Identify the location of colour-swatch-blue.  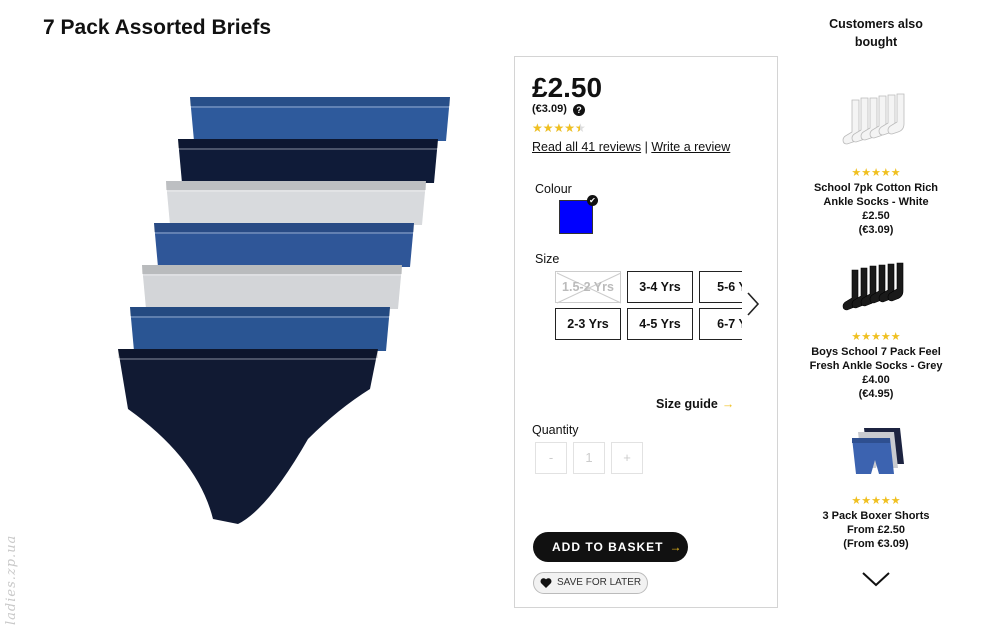
(576, 217).